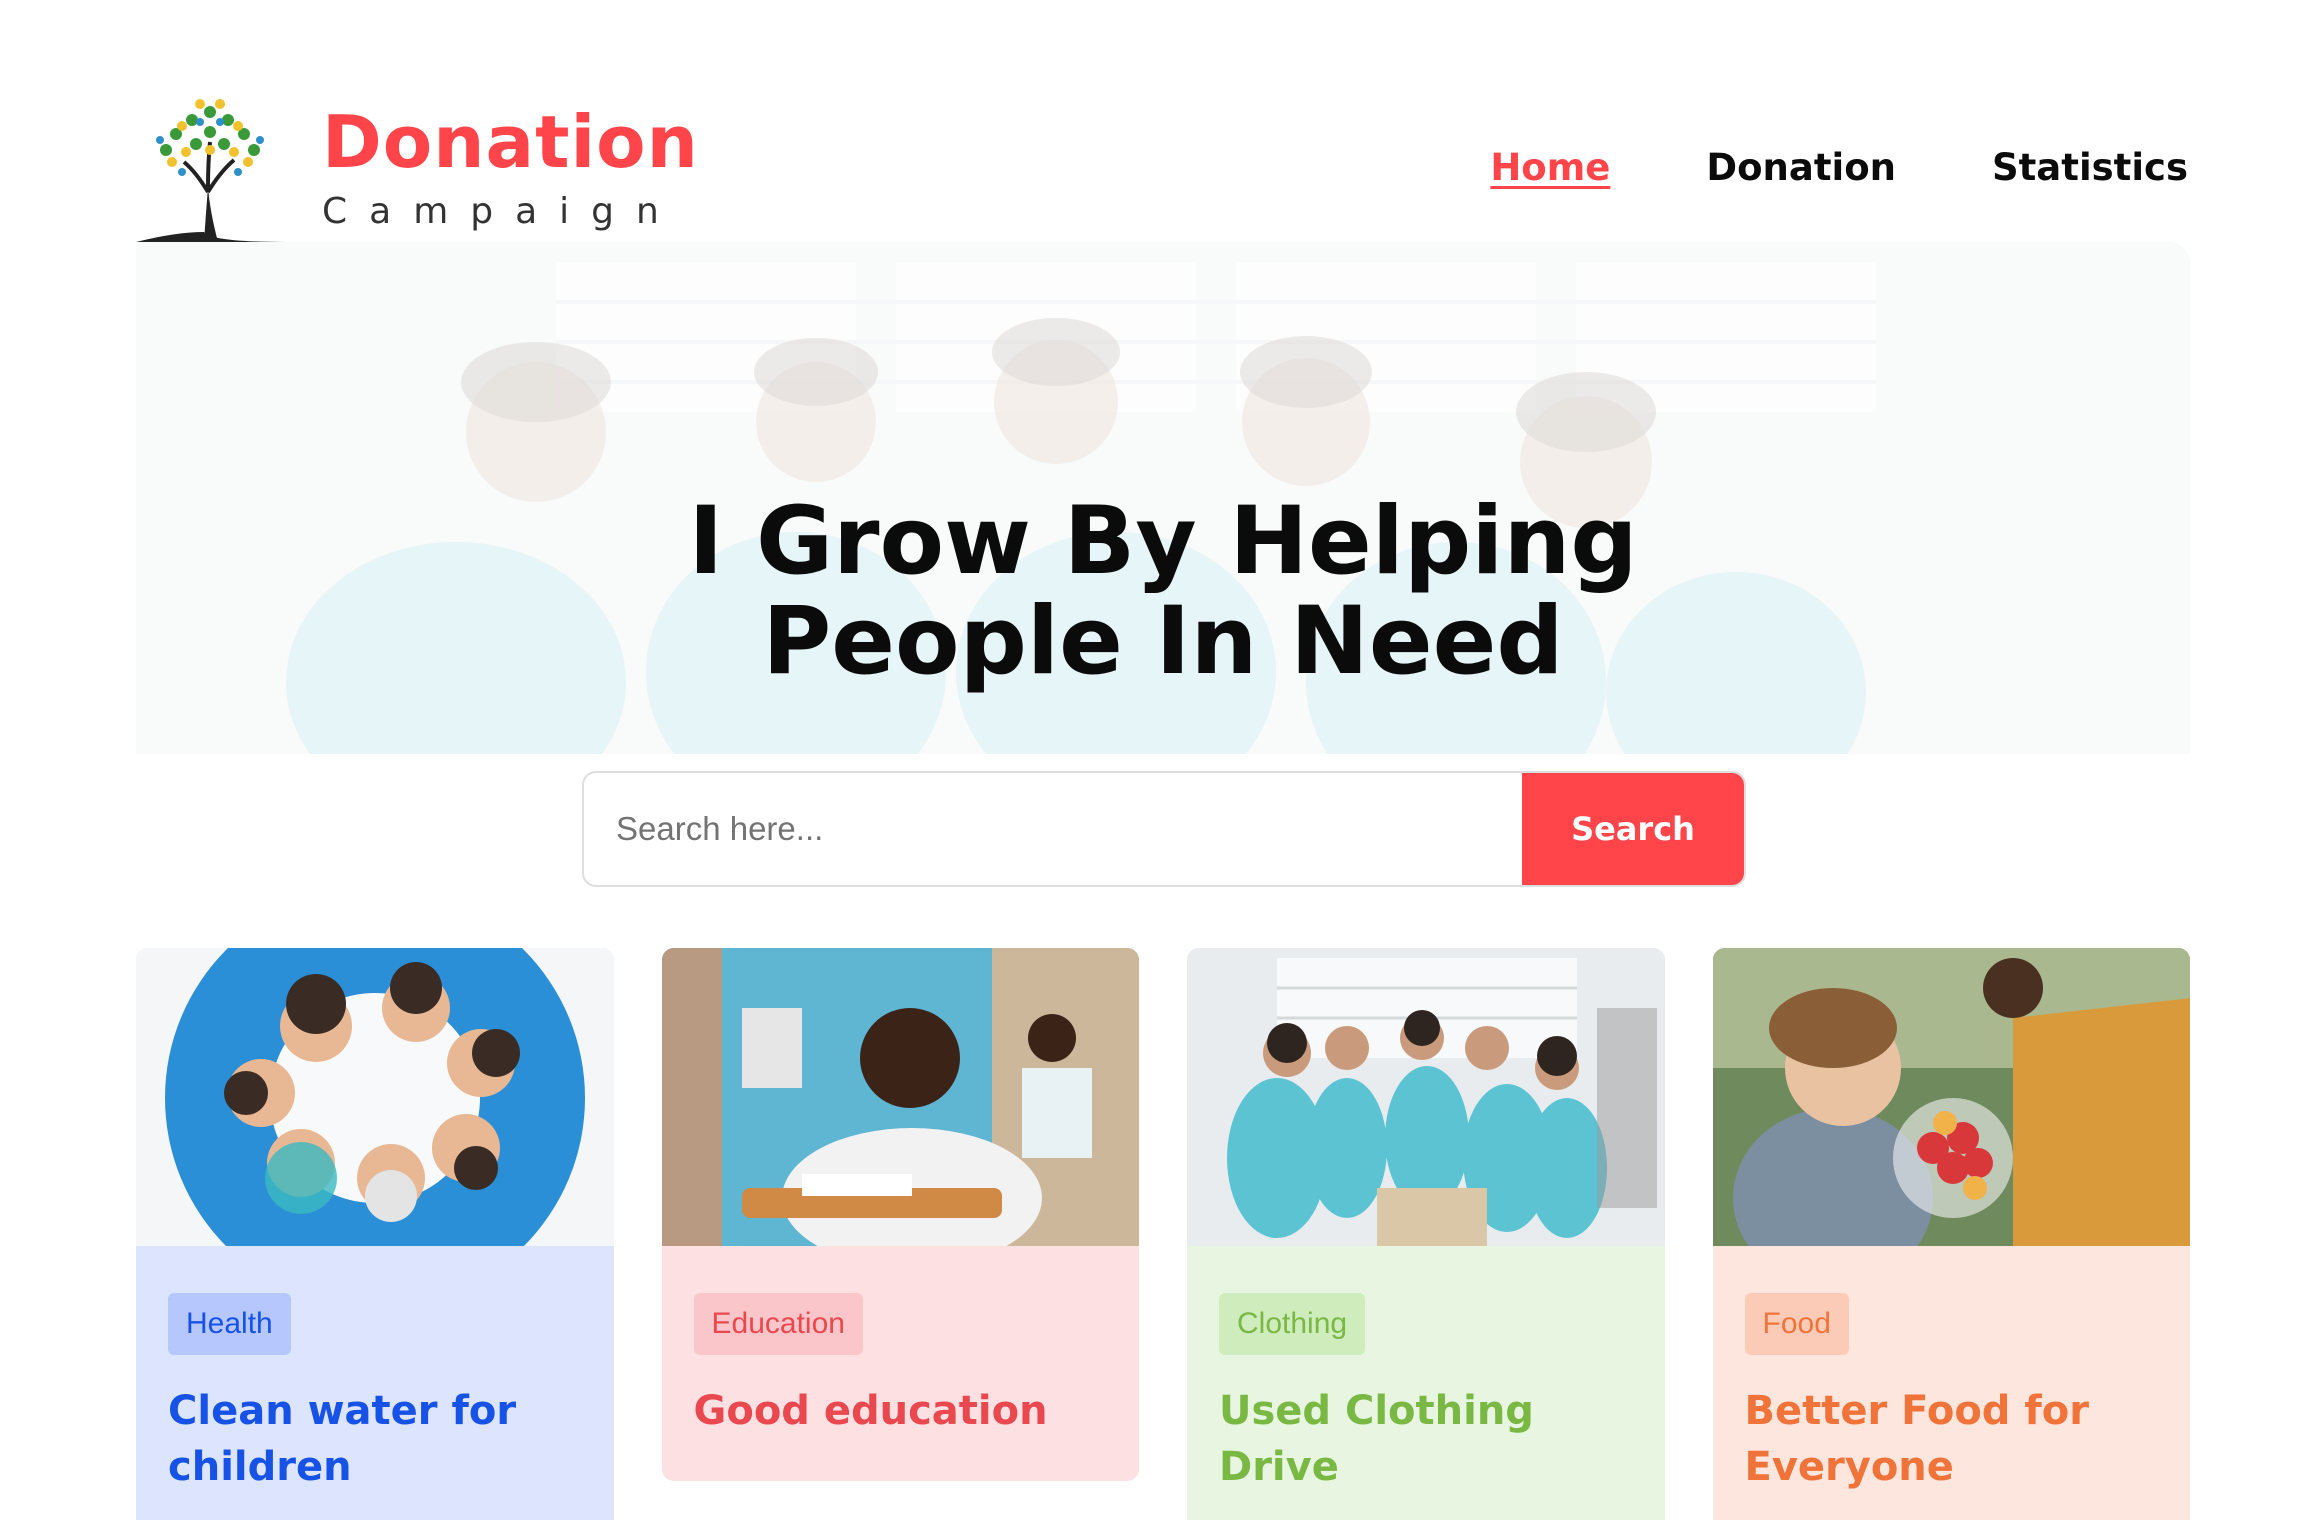 The image size is (2318, 1520). I want to click on brand-title: Donation, so click(510, 142).